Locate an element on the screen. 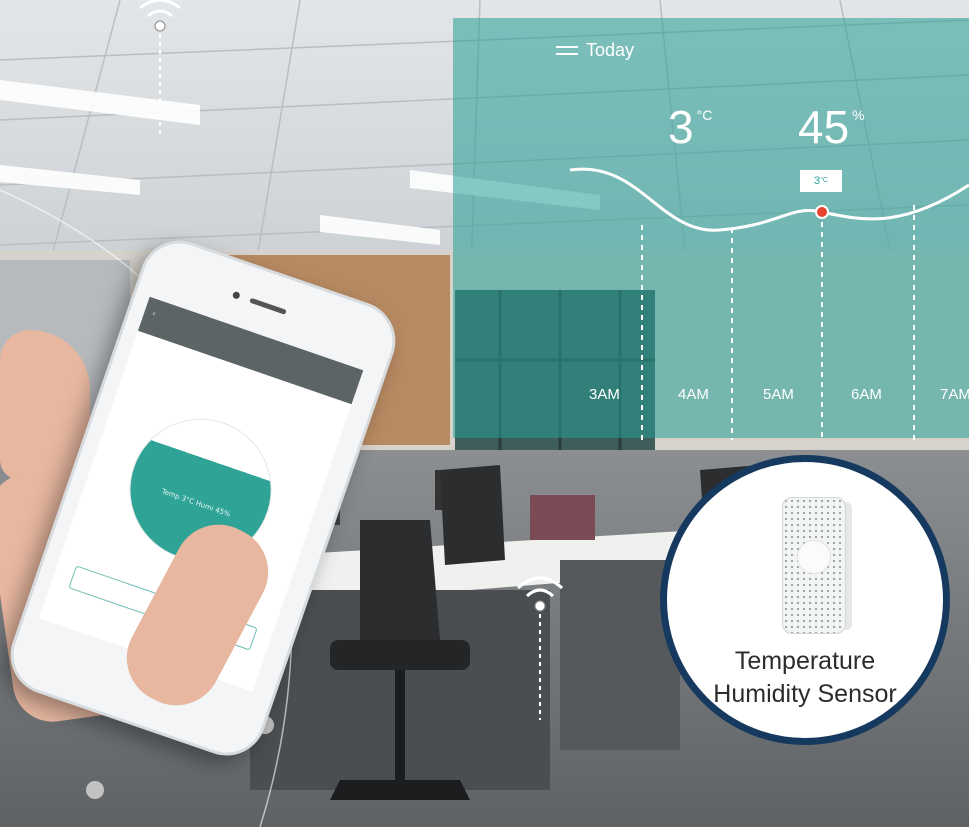  time-label-4am: 4AM is located at coordinates (693, 394).